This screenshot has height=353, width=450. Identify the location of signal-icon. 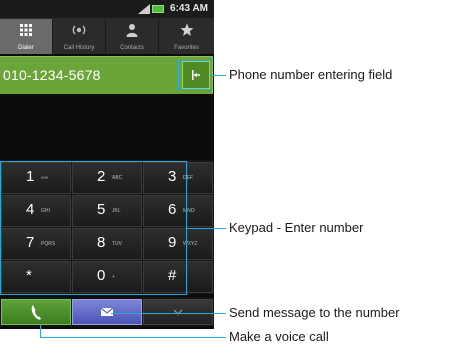
(144, 9).